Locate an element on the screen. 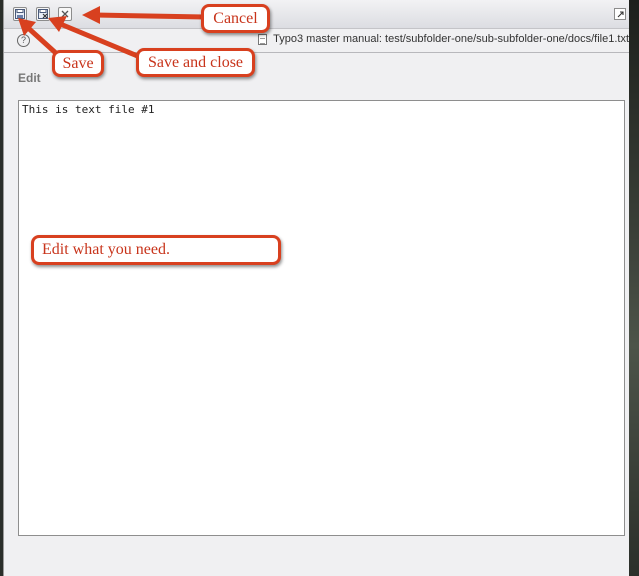 Image resolution: width=639 pixels, height=576 pixels. annotation-save: Save is located at coordinates (78, 63).